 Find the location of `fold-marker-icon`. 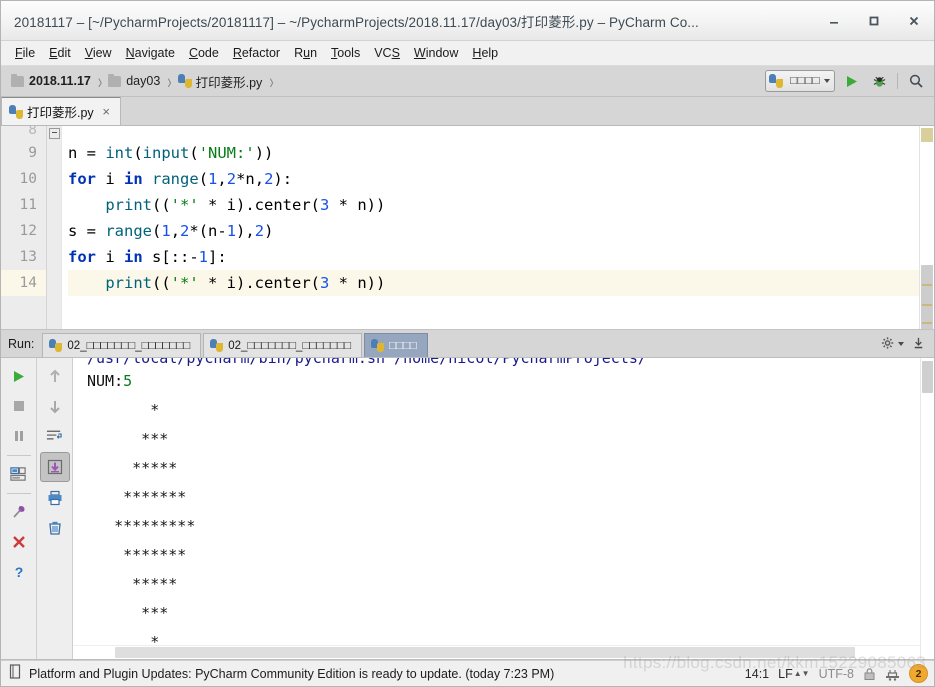

fold-marker-icon is located at coordinates (54, 133).